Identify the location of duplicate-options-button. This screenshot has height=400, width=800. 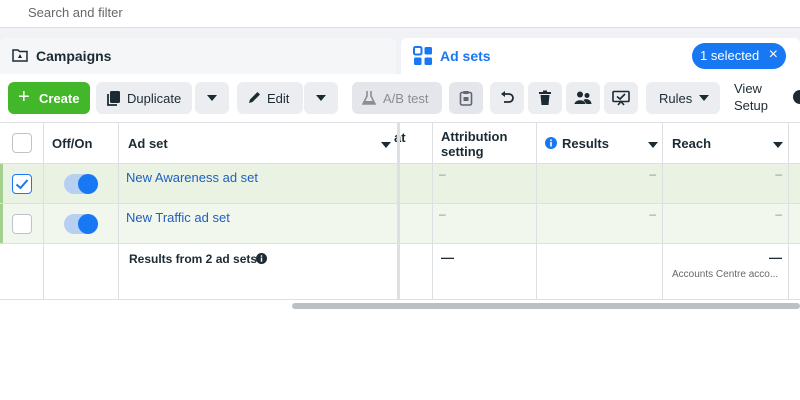
(212, 98).